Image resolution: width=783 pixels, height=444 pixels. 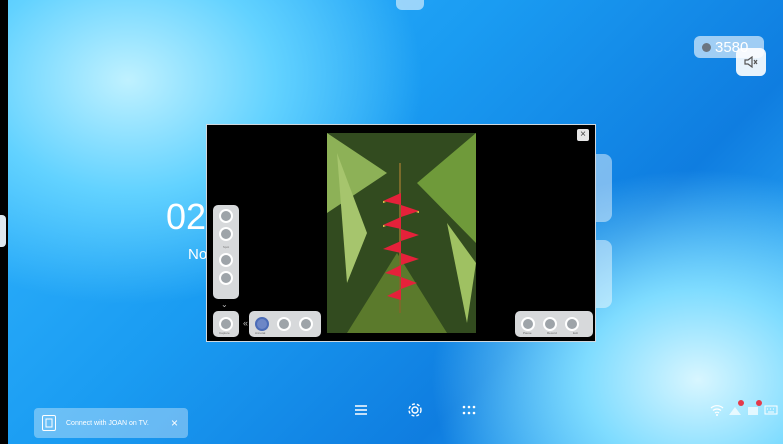 I want to click on record-label: Record, so click(x=552, y=333).